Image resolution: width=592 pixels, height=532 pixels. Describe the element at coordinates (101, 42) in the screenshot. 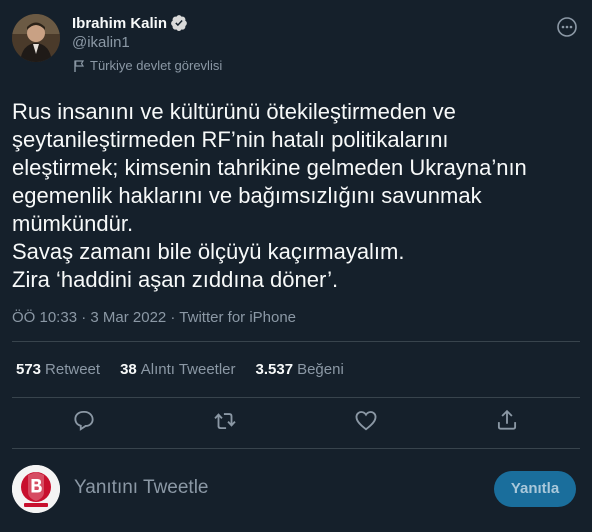

I see `author-handle: @ikalin1` at that location.